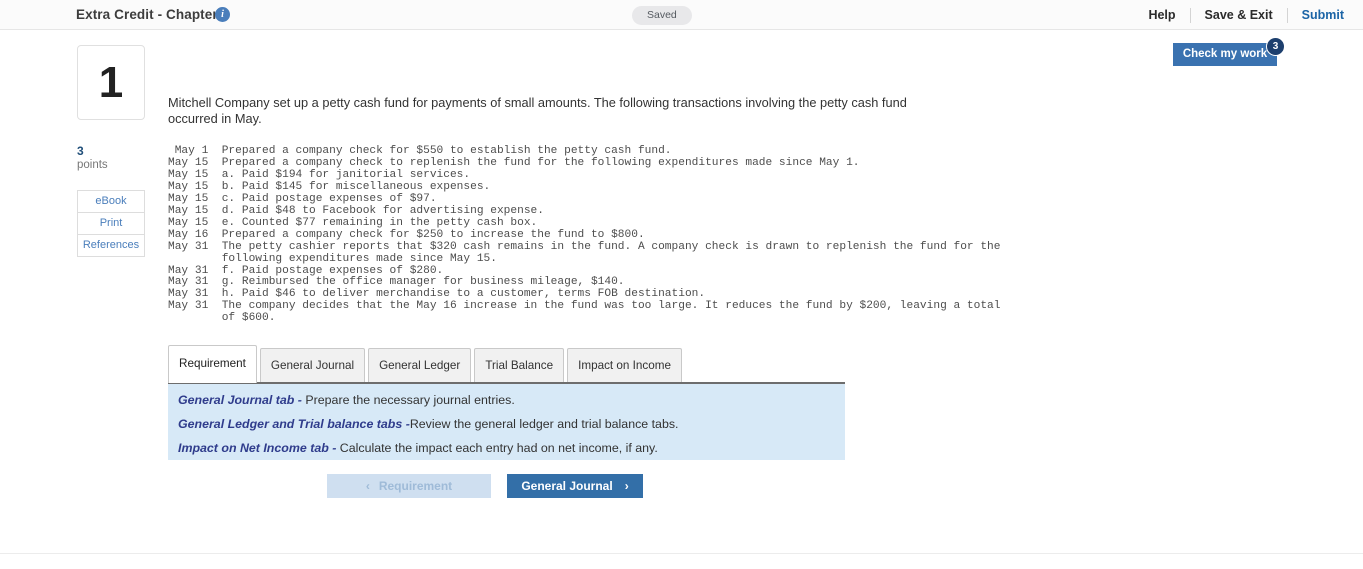 The width and height of the screenshot is (1363, 569). I want to click on status-badge-saved: Saved, so click(662, 15).